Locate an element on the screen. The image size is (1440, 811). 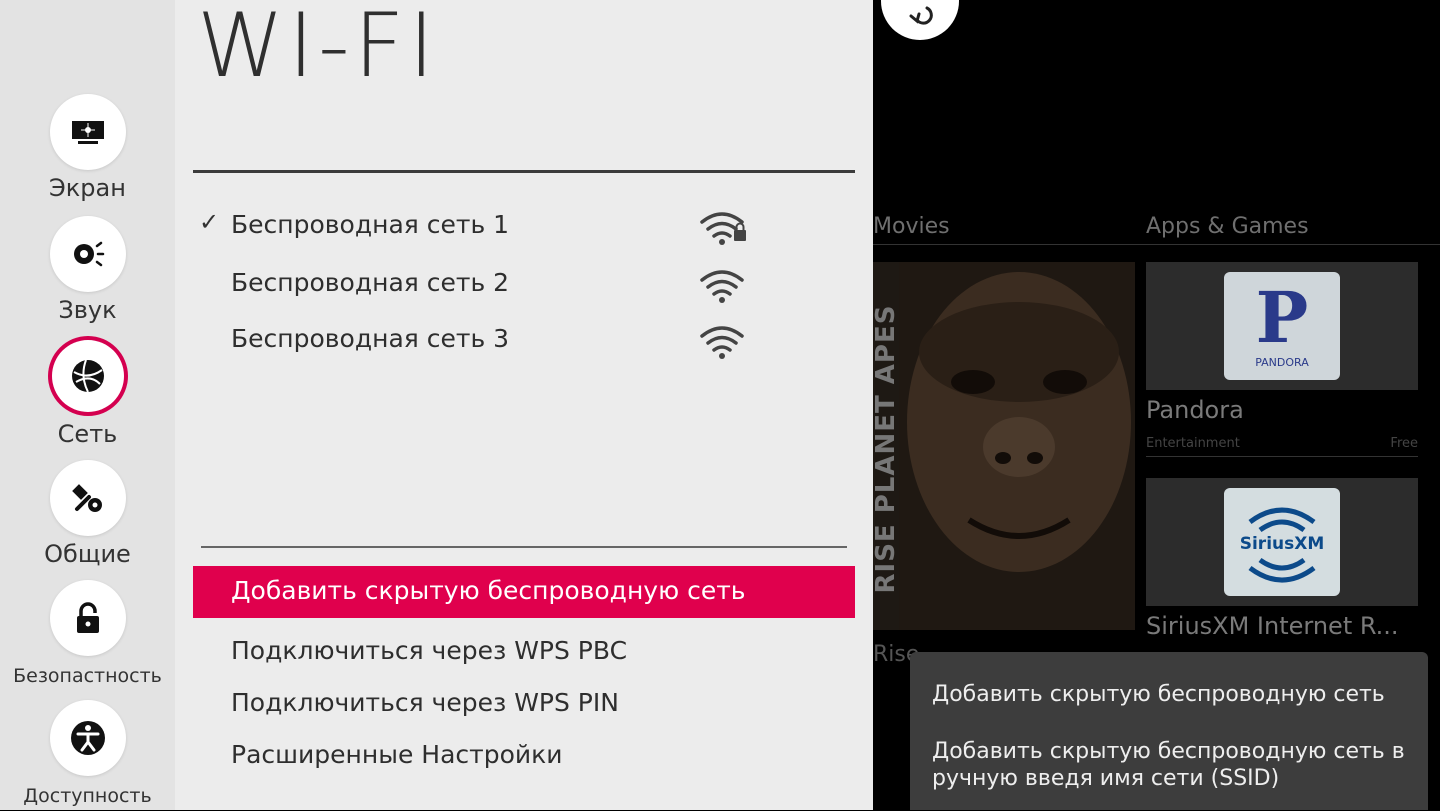
app-tile-siriusxm: SiriusXM is located at coordinates (1282, 542).